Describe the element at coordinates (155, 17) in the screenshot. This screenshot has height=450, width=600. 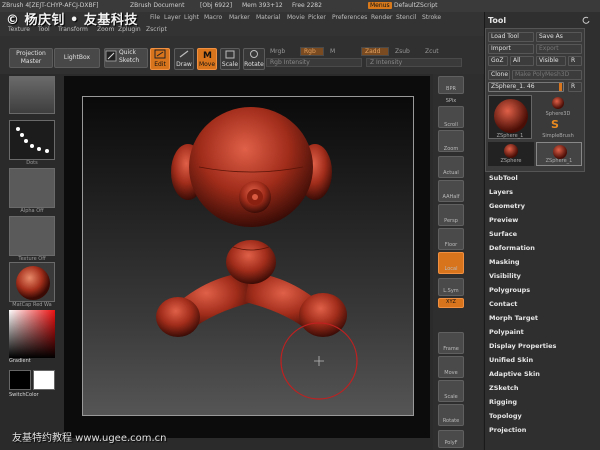
I see `menu-file: File` at that location.